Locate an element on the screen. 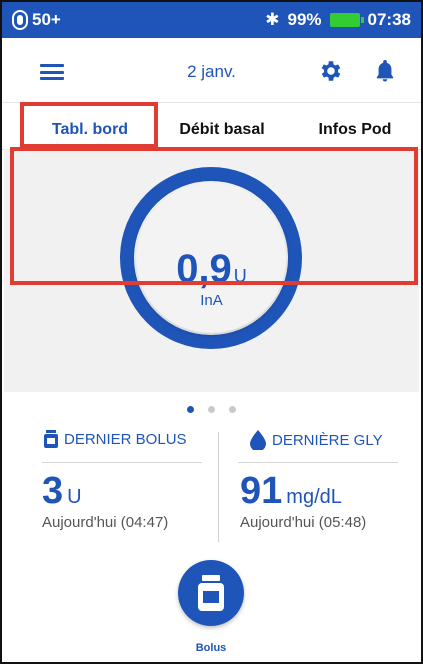  page-indicator is located at coordinates (211, 409).